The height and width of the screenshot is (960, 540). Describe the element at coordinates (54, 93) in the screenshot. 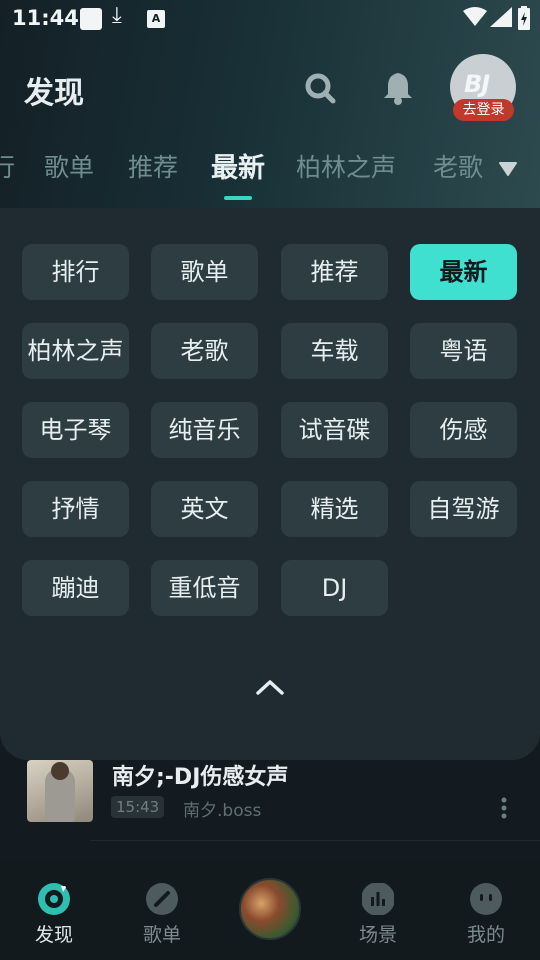

I see `page-title: 发现` at that location.